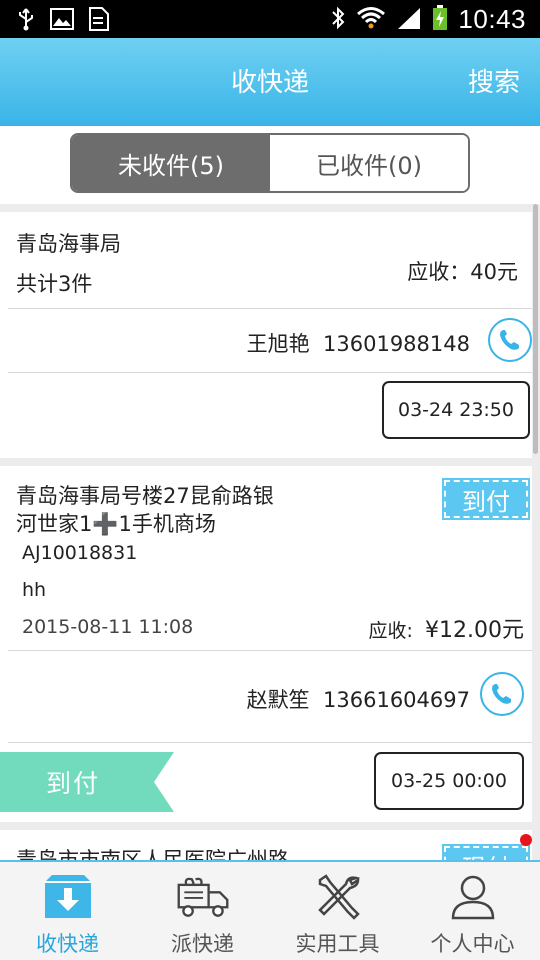 The height and width of the screenshot is (960, 540). I want to click on scrollbar, so click(535, 329).